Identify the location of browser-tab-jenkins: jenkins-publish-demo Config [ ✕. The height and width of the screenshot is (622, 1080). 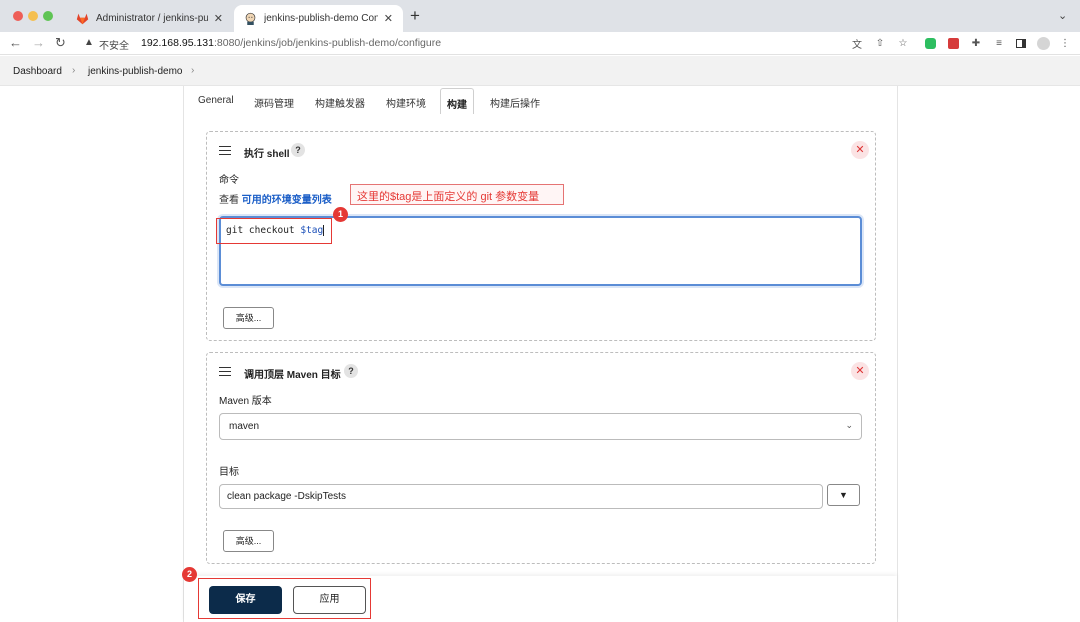
(318, 18).